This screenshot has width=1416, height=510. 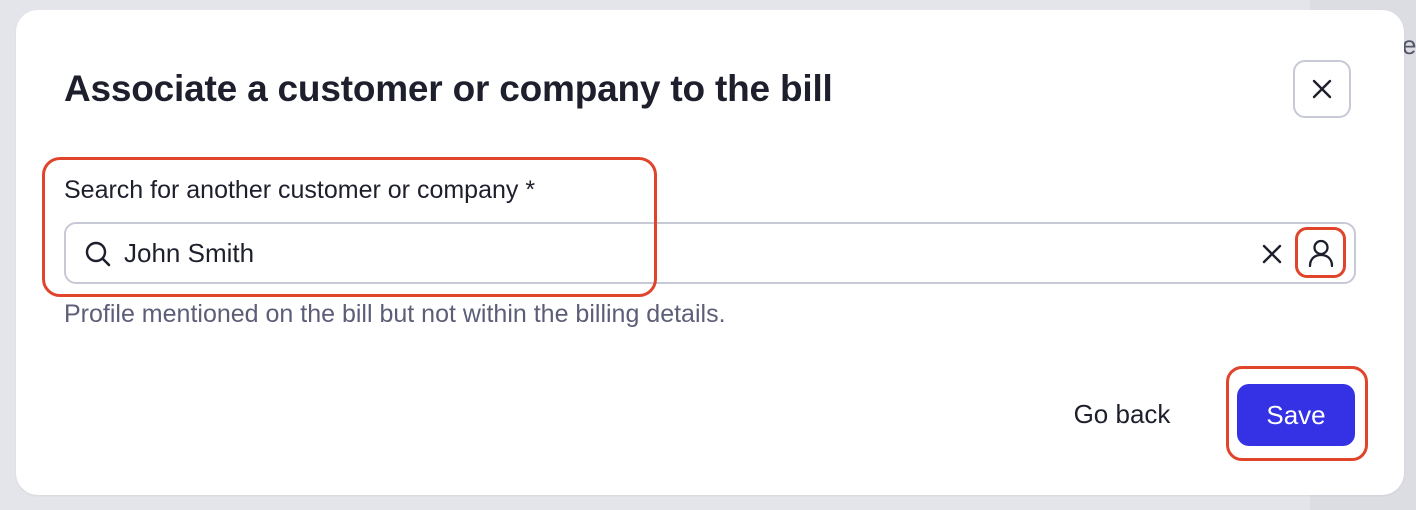 I want to click on search-field-label: Search for another customer or company *, so click(x=300, y=190).